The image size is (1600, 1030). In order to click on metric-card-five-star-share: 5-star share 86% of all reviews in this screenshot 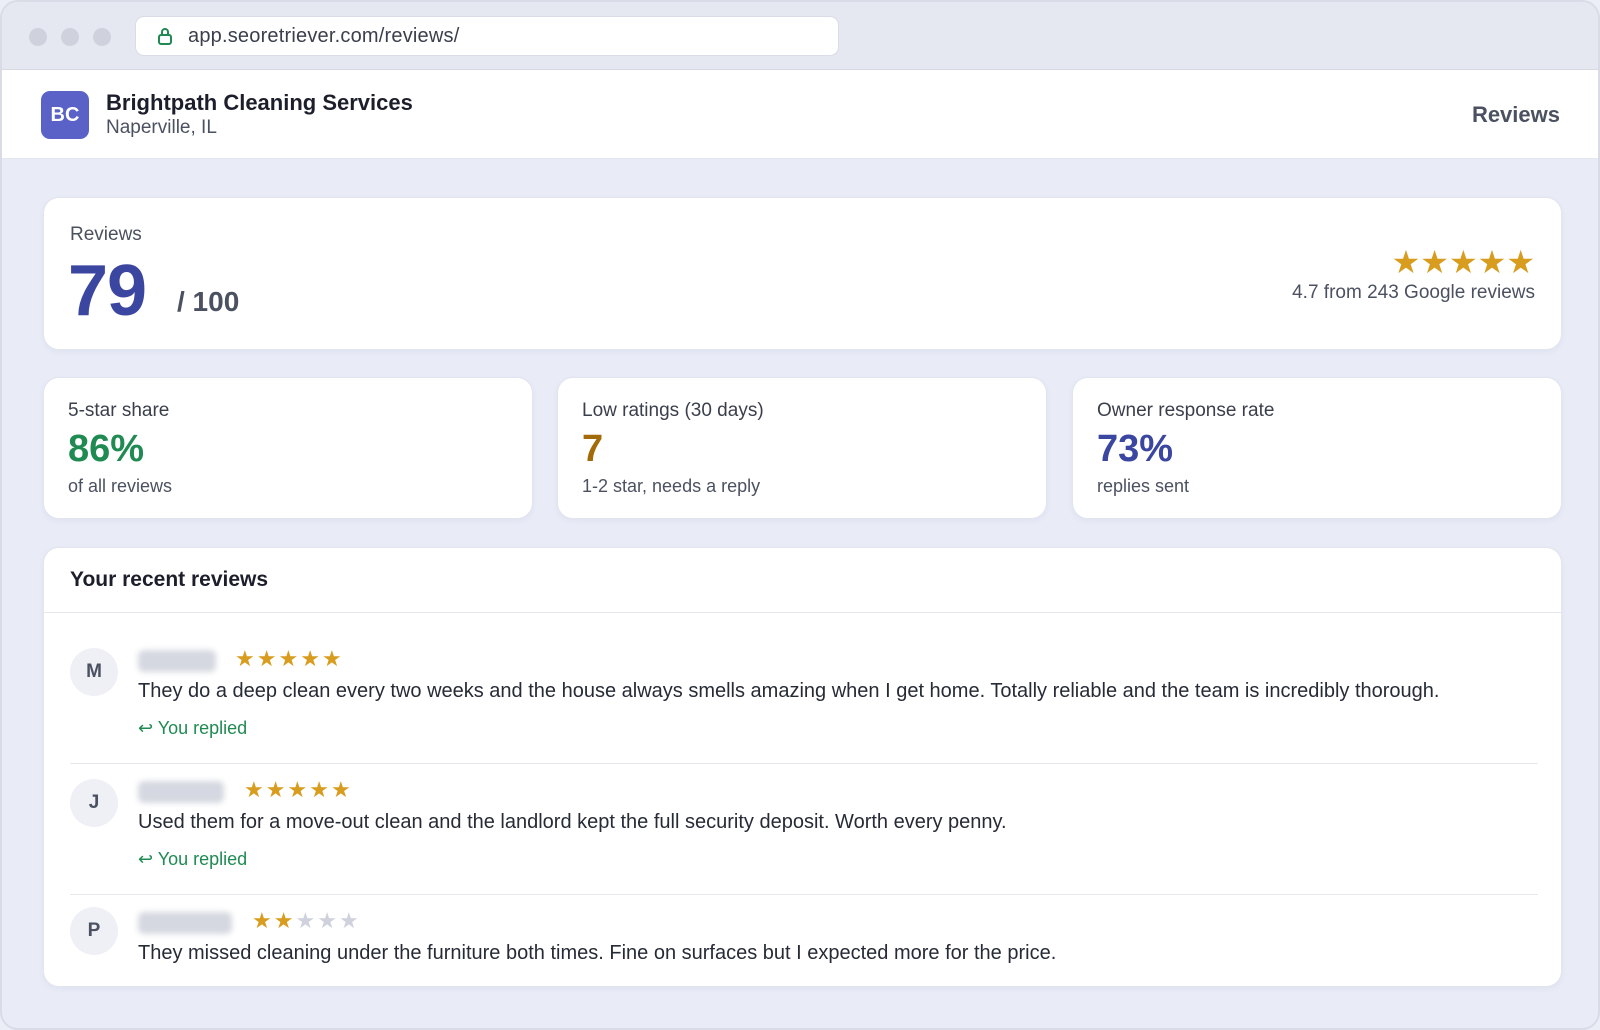, I will do `click(288, 448)`.